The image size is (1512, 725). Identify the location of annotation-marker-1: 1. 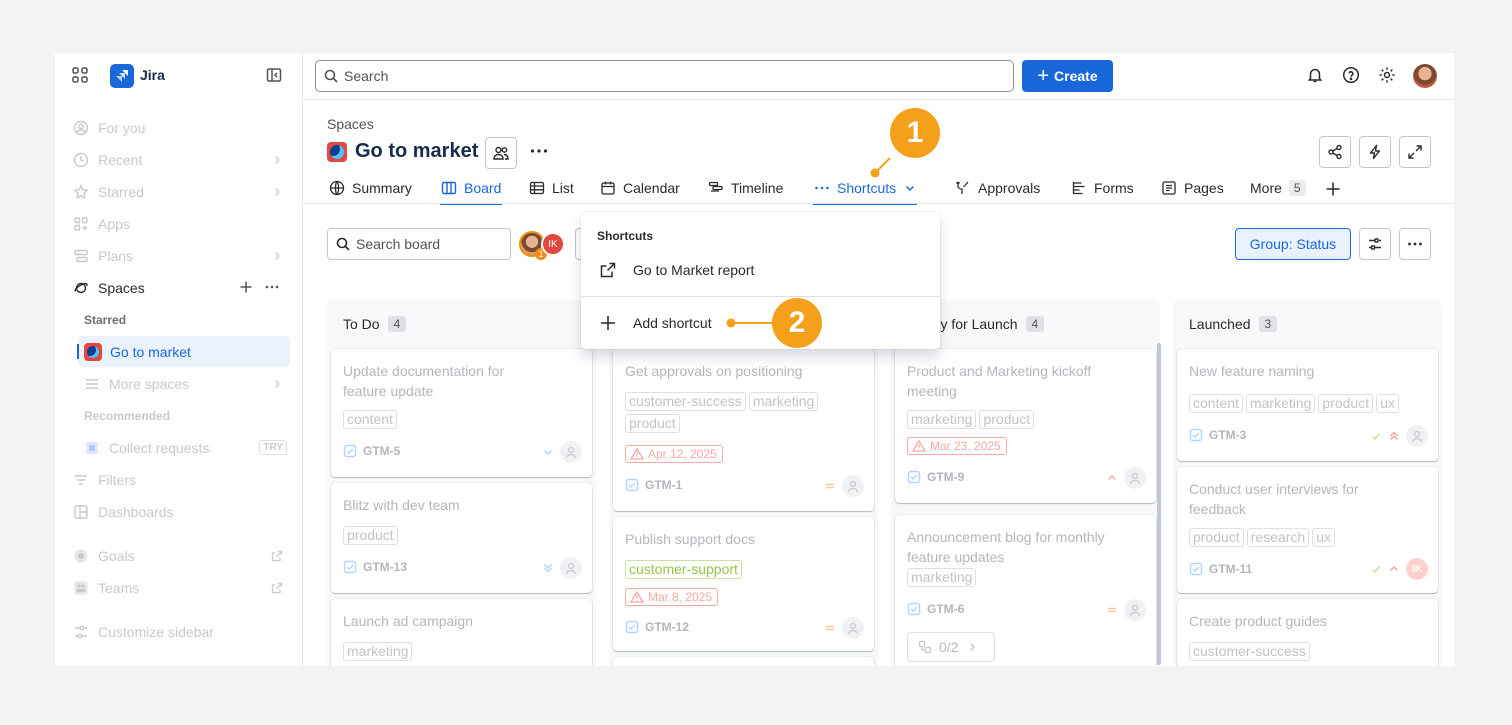
(915, 133).